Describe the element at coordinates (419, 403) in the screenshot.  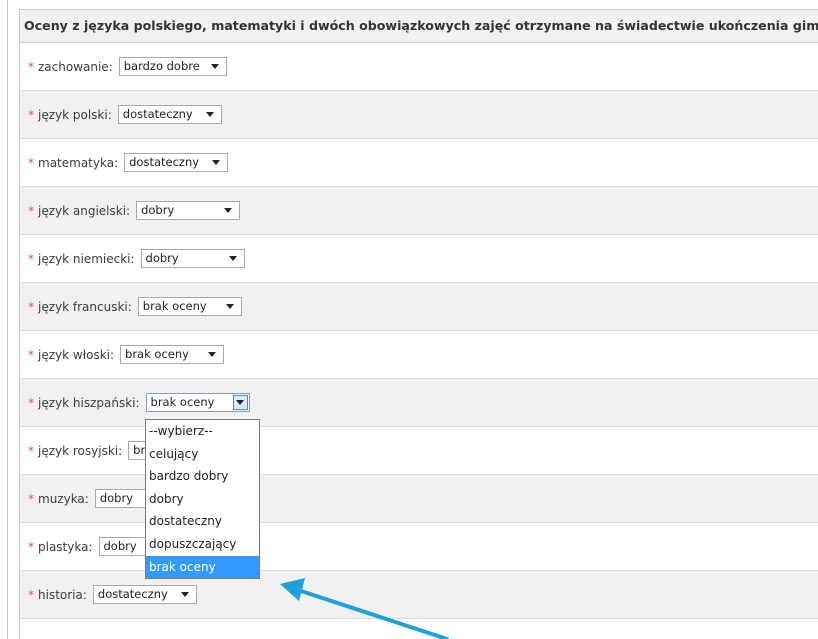
I see `row-jezyk-hiszpanski: * język hiszpański: brak oceny` at that location.